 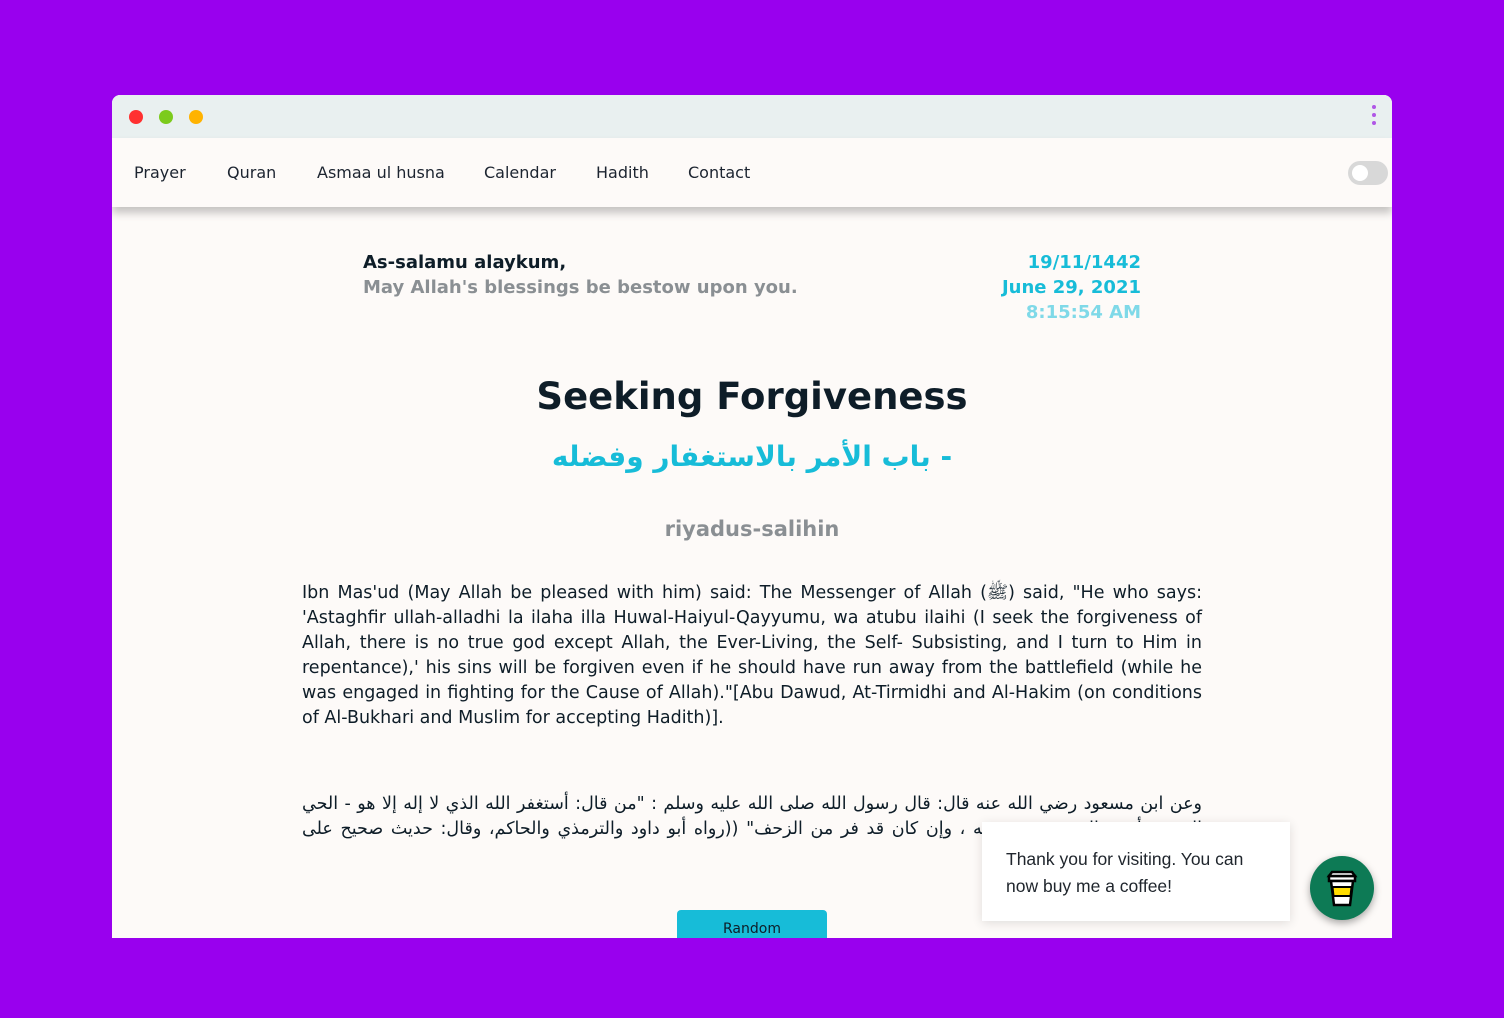 What do you see at coordinates (381, 172) in the screenshot?
I see `nav-asmaa-ul-husna: Asmaa ul husna` at bounding box center [381, 172].